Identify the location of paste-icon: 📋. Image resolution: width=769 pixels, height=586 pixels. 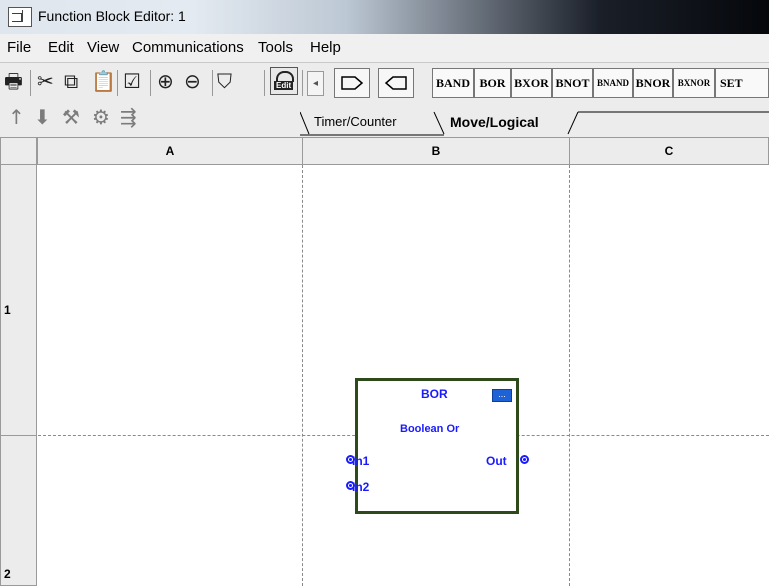
(103, 81).